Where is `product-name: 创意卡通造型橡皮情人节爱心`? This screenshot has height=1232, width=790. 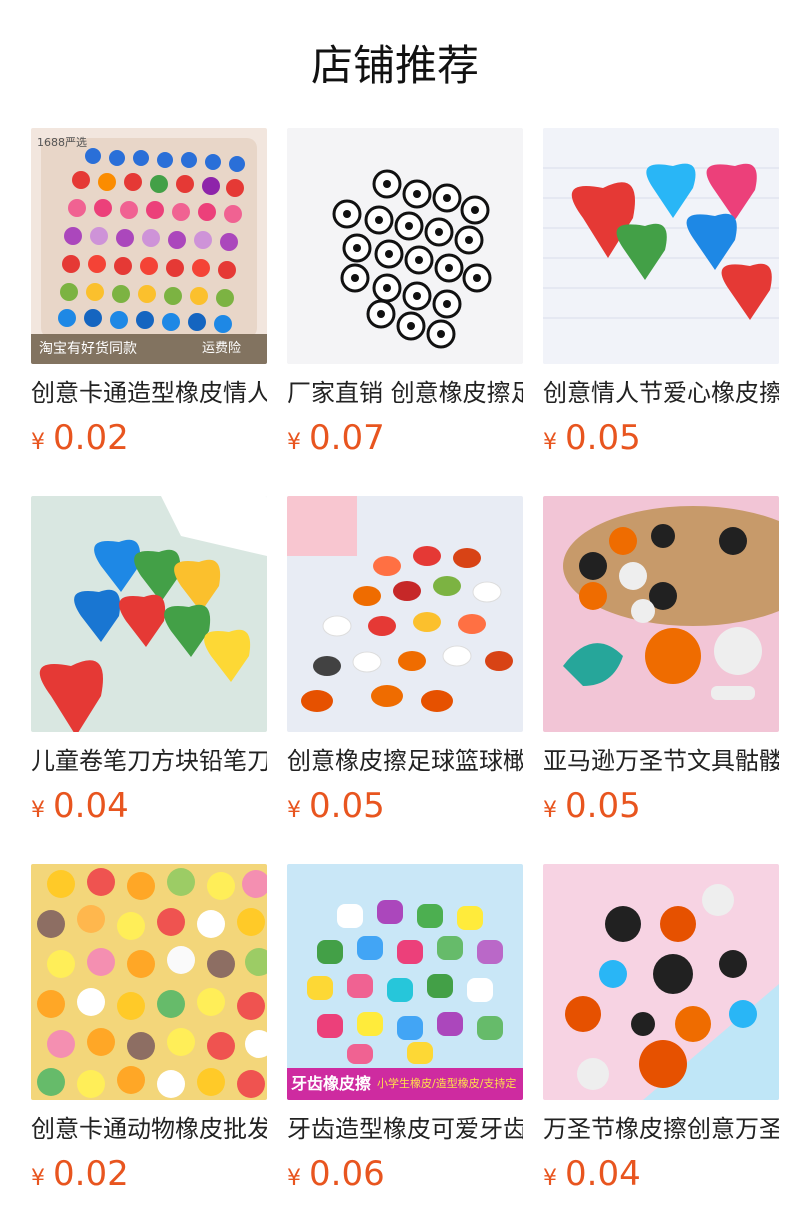
product-name: 创意卡通造型橡皮情人节爱心 is located at coordinates (149, 393).